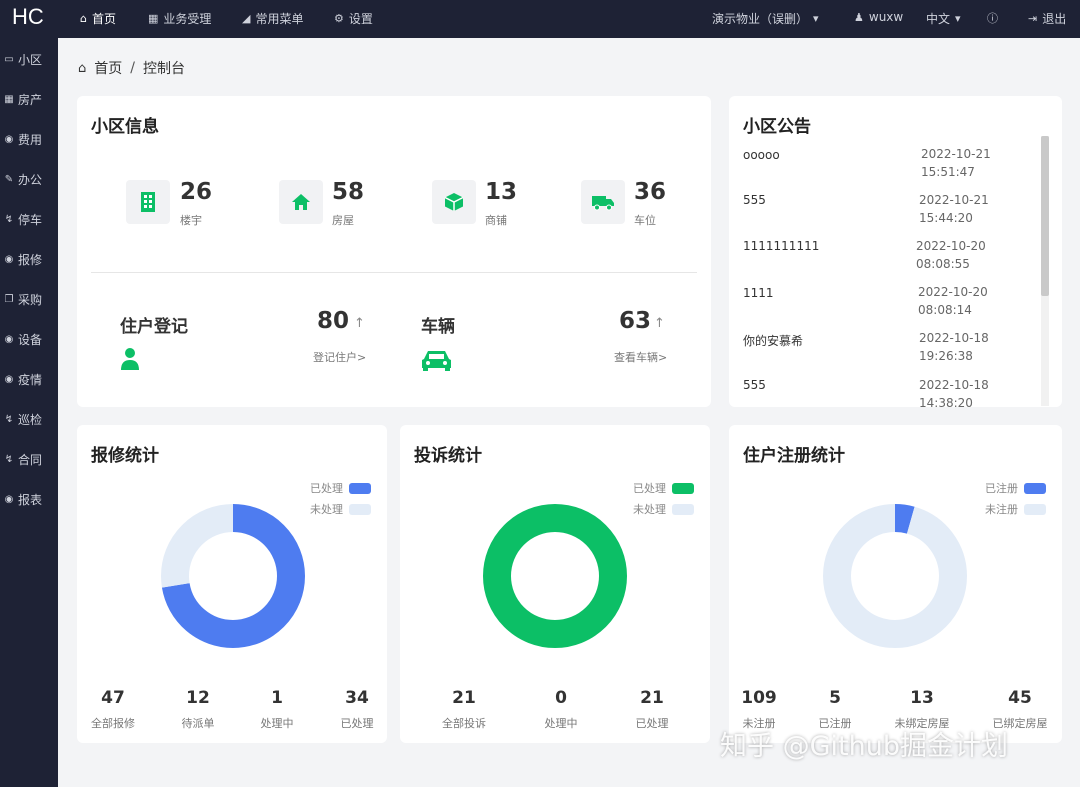 The height and width of the screenshot is (787, 1080). Describe the element at coordinates (28, 17) in the screenshot. I see `brand-logo: HC` at that location.